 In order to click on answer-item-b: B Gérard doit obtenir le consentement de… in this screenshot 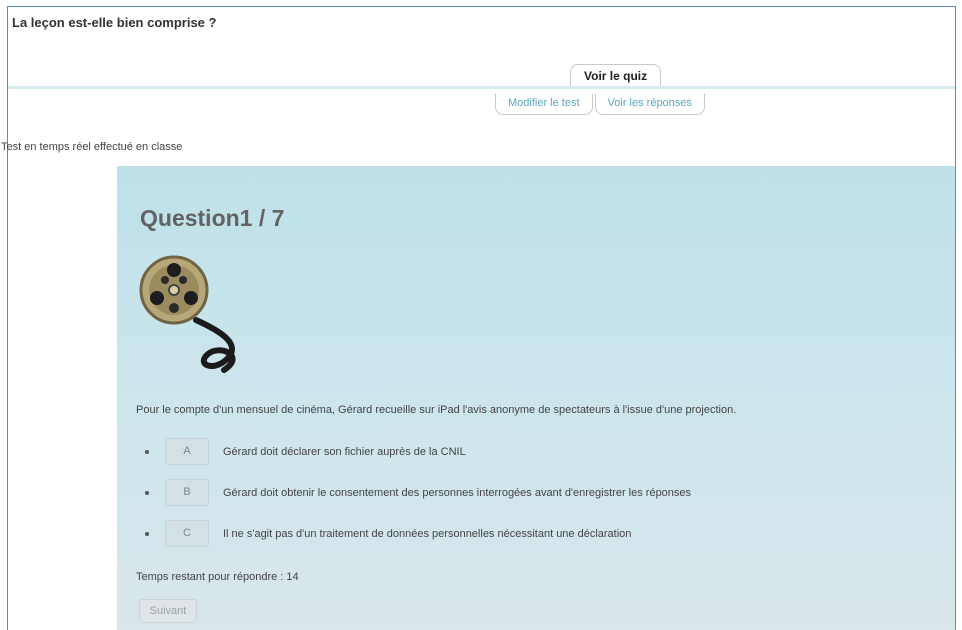, I will do `click(418, 492)`.